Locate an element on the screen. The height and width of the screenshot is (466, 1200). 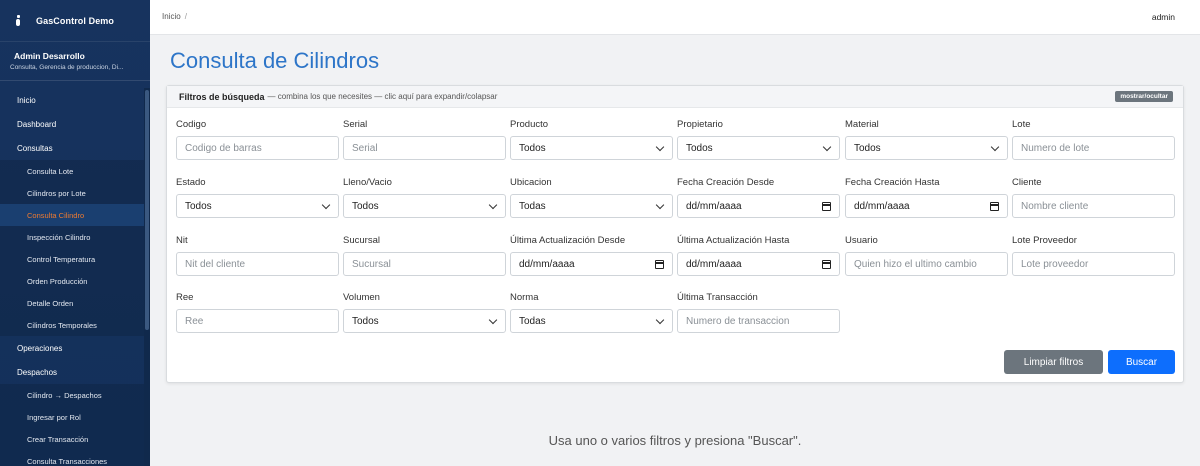
field-ultima-transaccion: Última Transacción Numero de transaccion is located at coordinates (758, 312).